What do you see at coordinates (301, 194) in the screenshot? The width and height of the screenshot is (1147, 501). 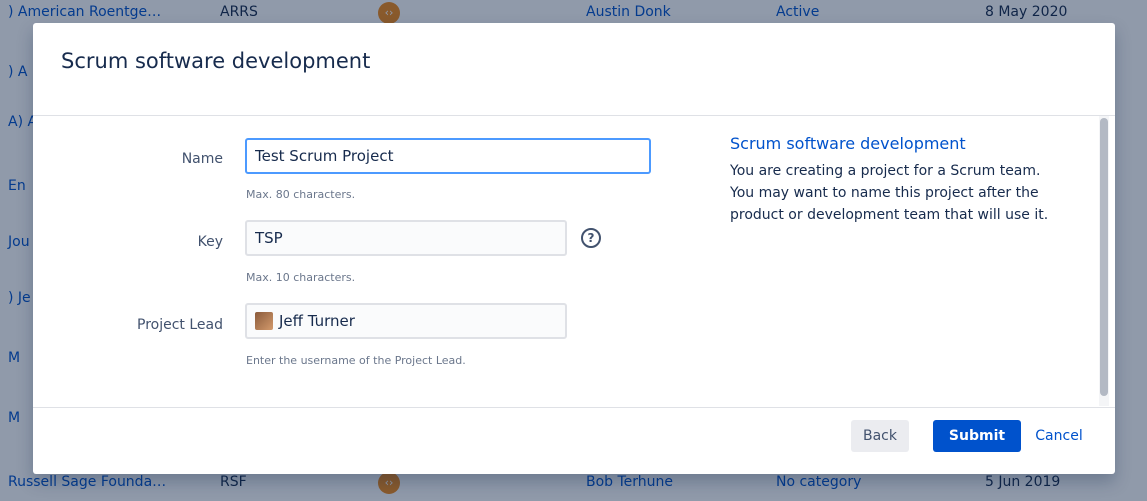 I see `name-help: Max. 80 characters.` at bounding box center [301, 194].